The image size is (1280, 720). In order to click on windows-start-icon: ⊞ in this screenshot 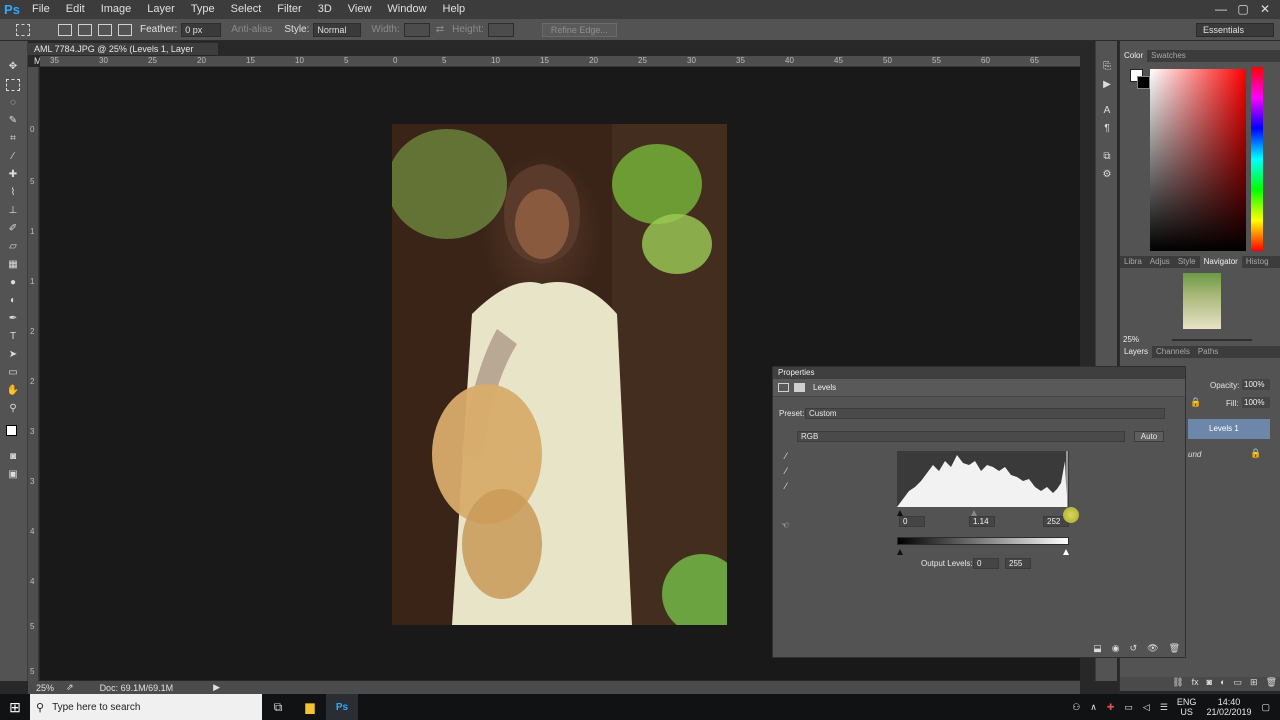, I will do `click(15, 707)`.